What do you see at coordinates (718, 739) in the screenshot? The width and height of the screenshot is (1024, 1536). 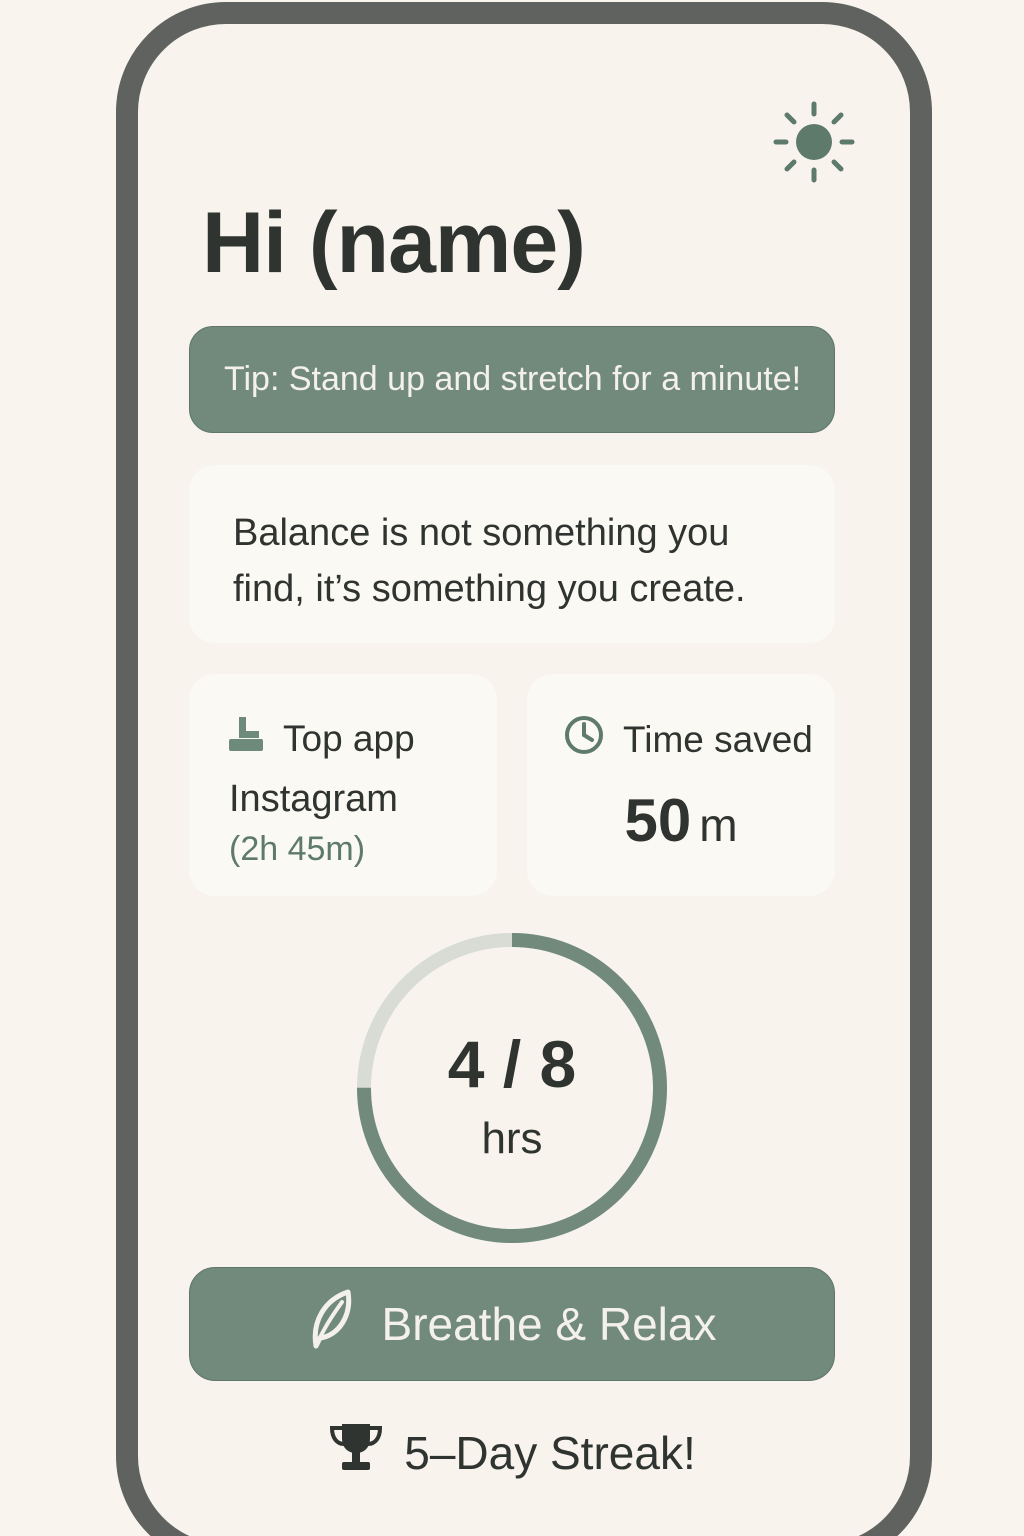 I see `time-saved-label: Time saved` at bounding box center [718, 739].